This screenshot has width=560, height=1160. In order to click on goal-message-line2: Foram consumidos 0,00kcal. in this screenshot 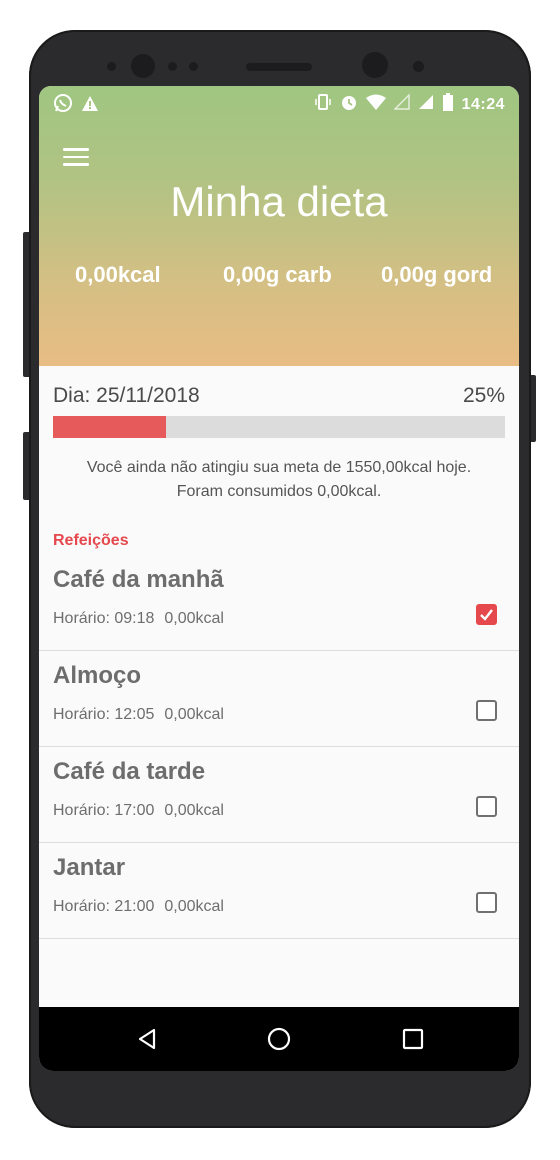, I will do `click(279, 491)`.